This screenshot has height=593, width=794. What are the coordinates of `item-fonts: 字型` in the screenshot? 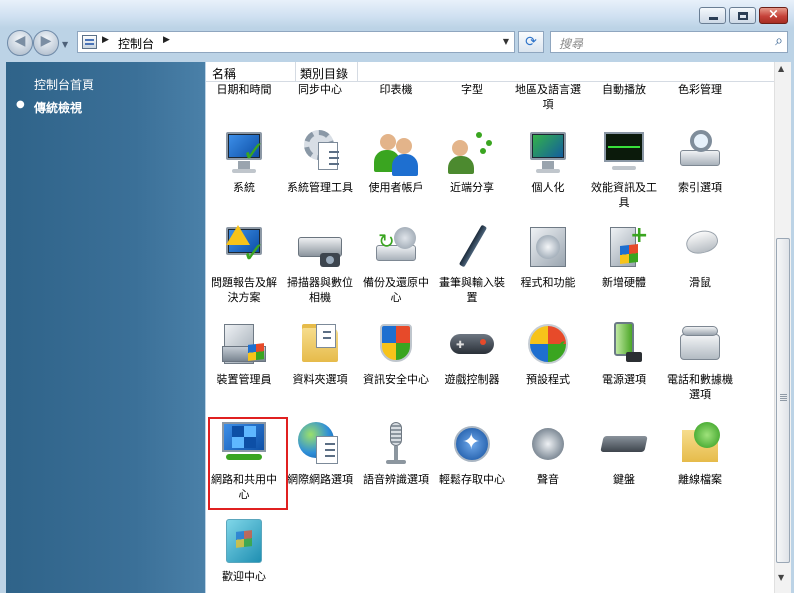 It's located at (472, 89).